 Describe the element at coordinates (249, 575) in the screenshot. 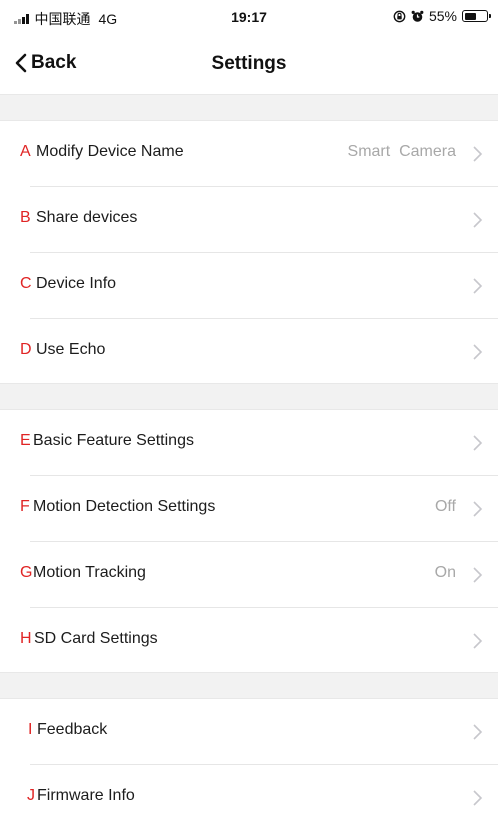

I see `settings-row-motion-tracking: G Motion Tracking On` at that location.